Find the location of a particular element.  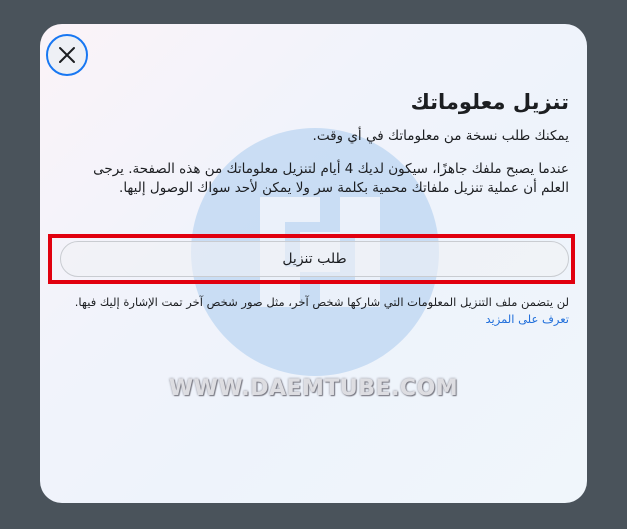

learn-more-link: تعرف على المزيد is located at coordinates (527, 319).